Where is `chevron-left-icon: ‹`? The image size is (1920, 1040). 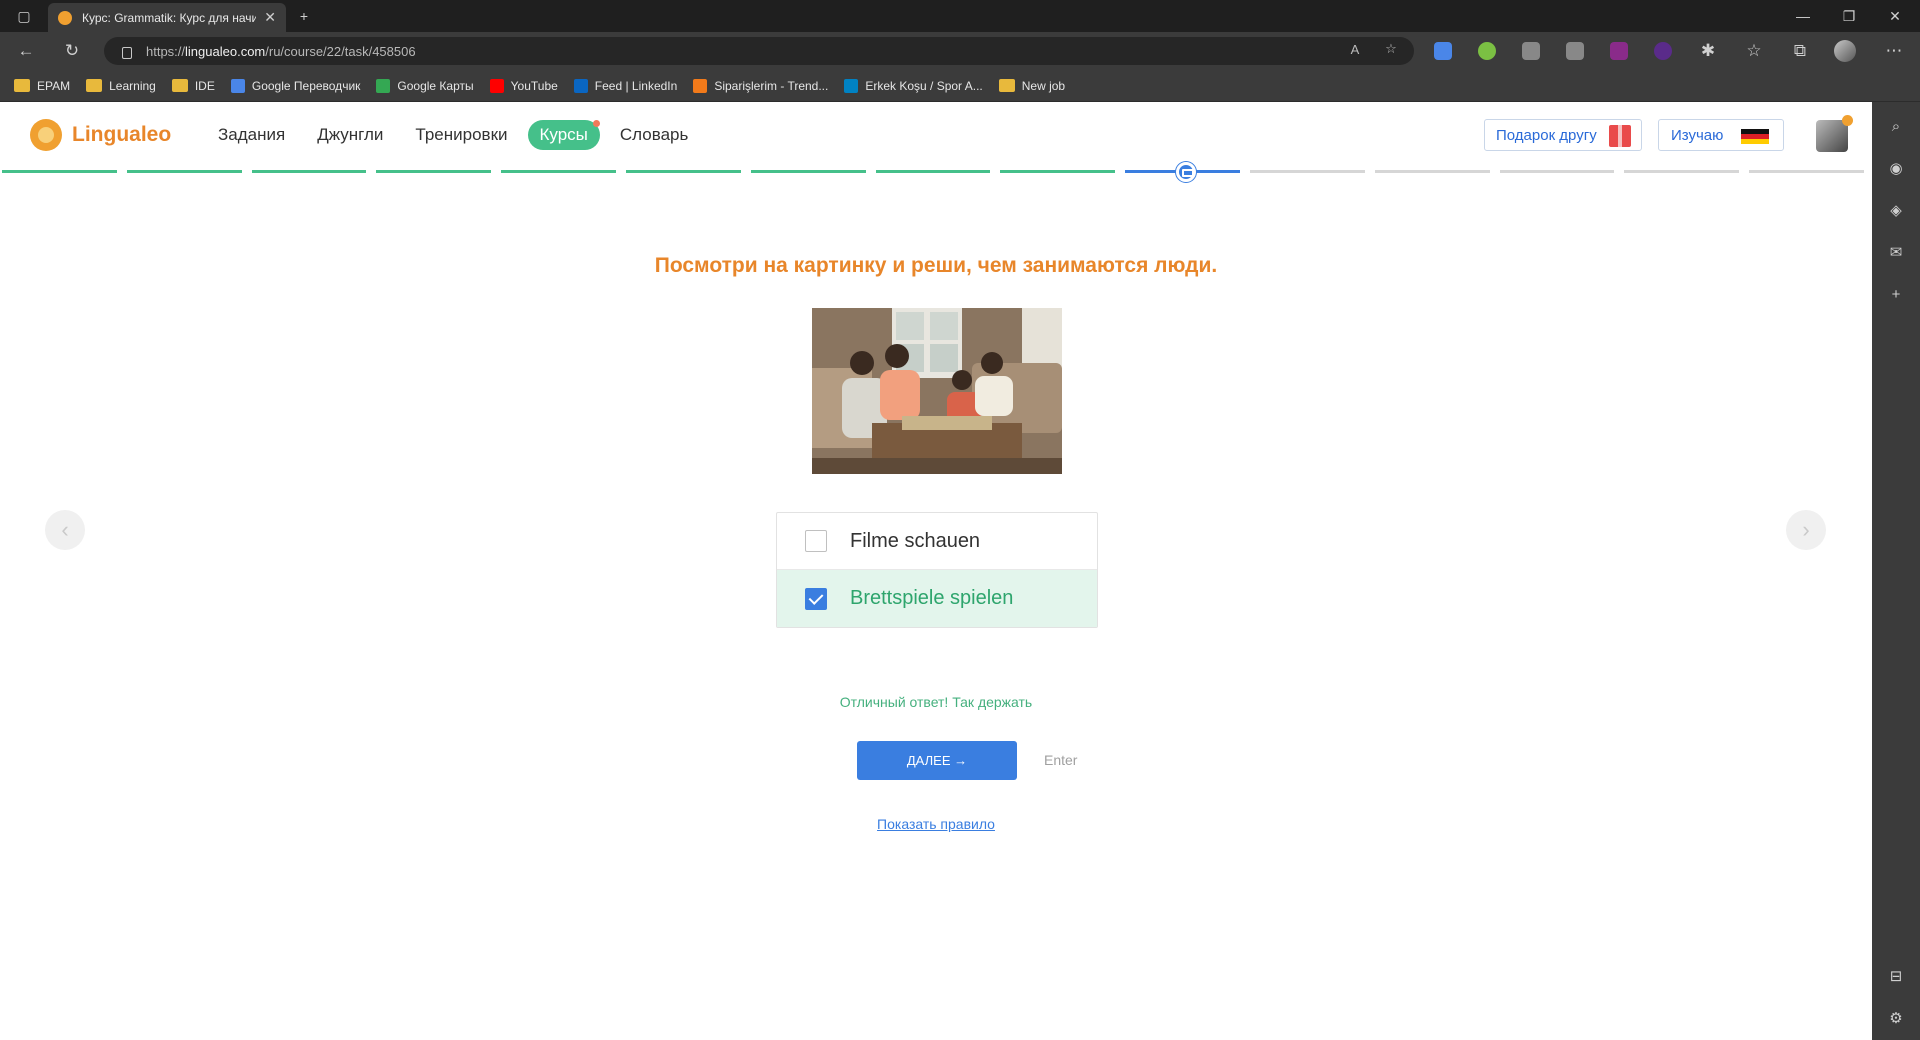 chevron-left-icon: ‹ is located at coordinates (65, 529).